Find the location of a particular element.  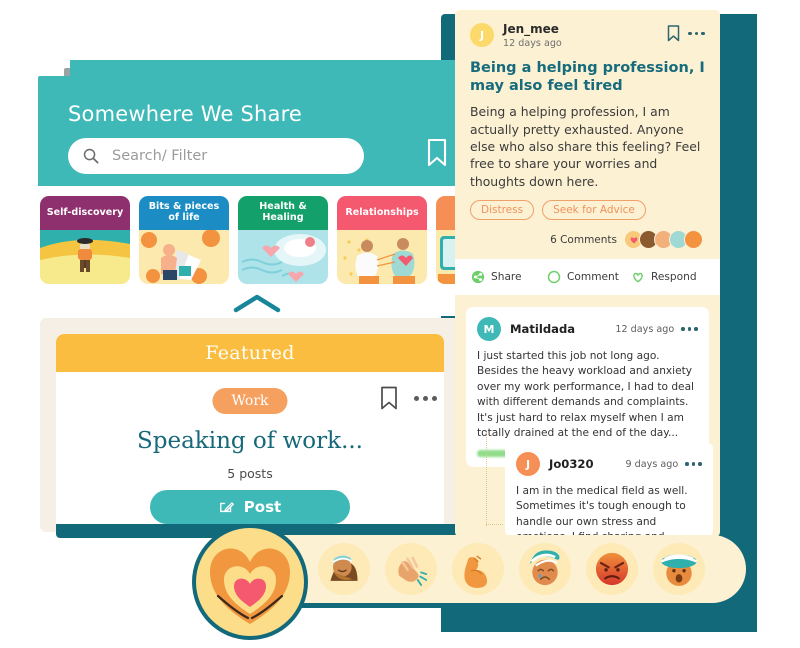

search-input: Search/ Filter is located at coordinates (216, 156).